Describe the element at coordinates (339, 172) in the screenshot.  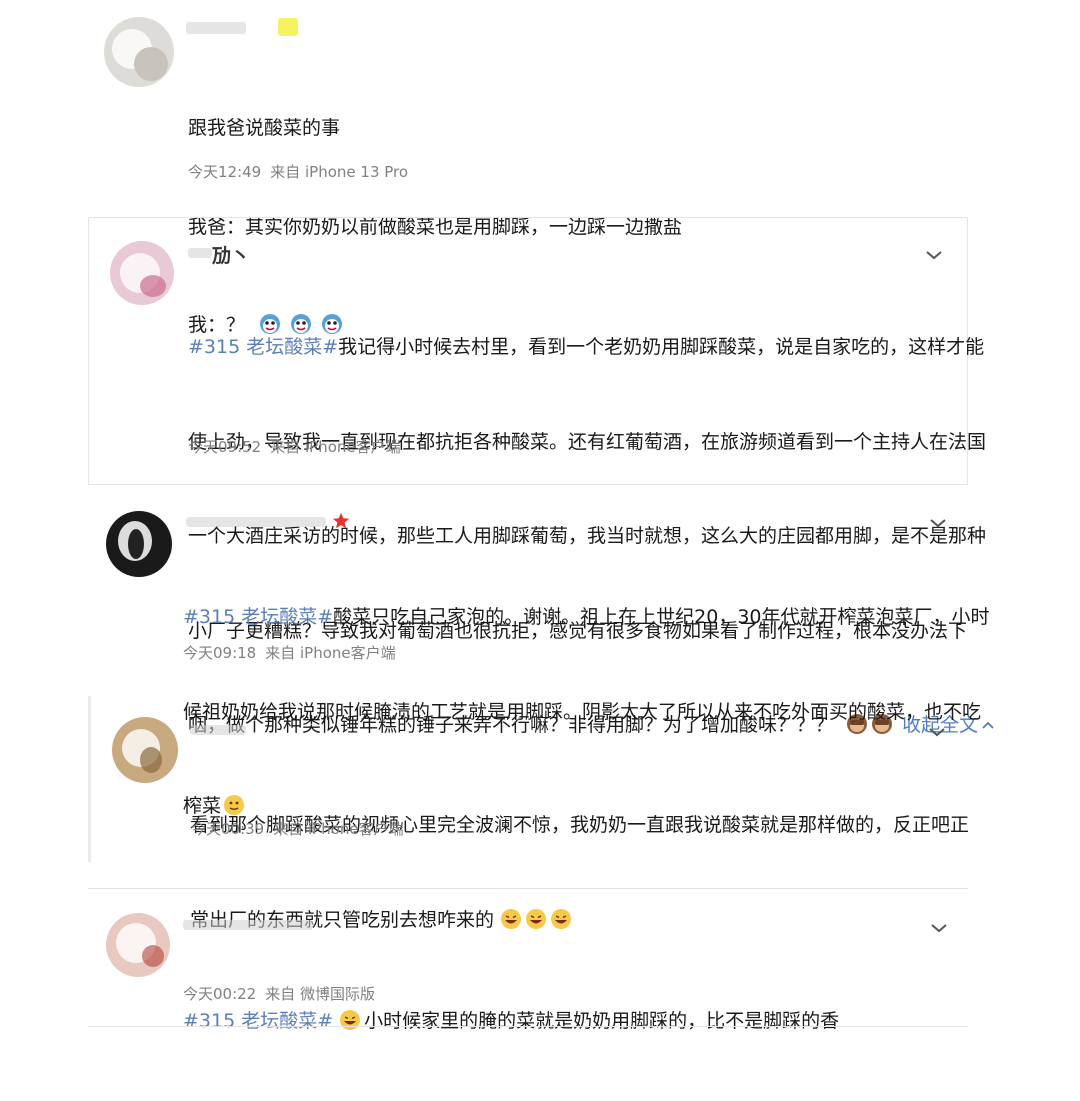
I see `source-label: 来自 iPhone 13 Pro` at that location.